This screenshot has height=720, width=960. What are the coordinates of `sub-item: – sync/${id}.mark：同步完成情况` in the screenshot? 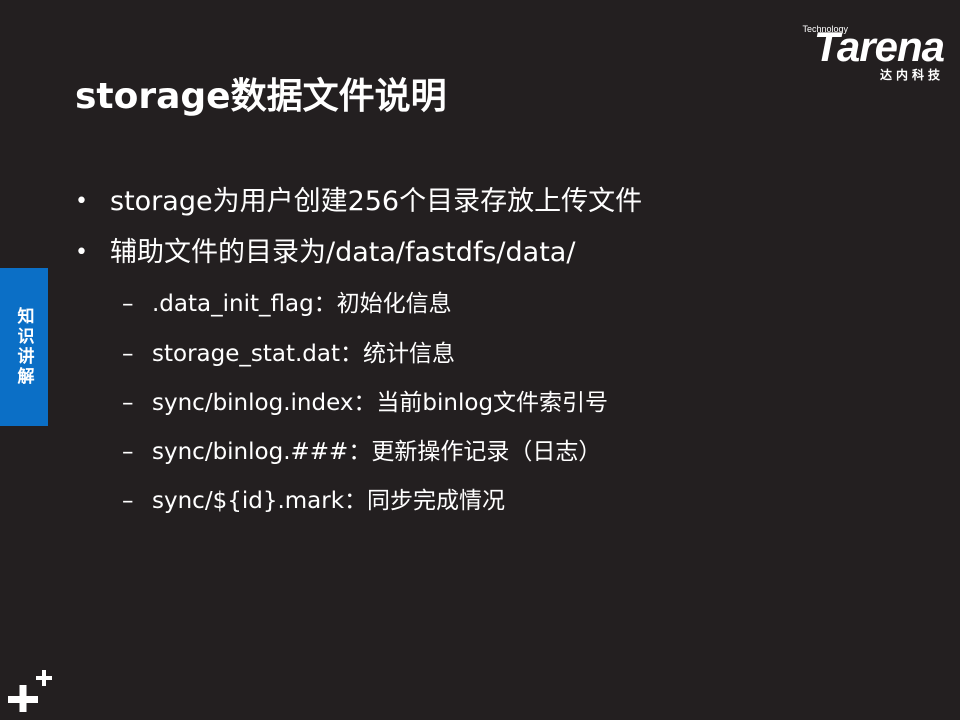 It's located at (313, 501).